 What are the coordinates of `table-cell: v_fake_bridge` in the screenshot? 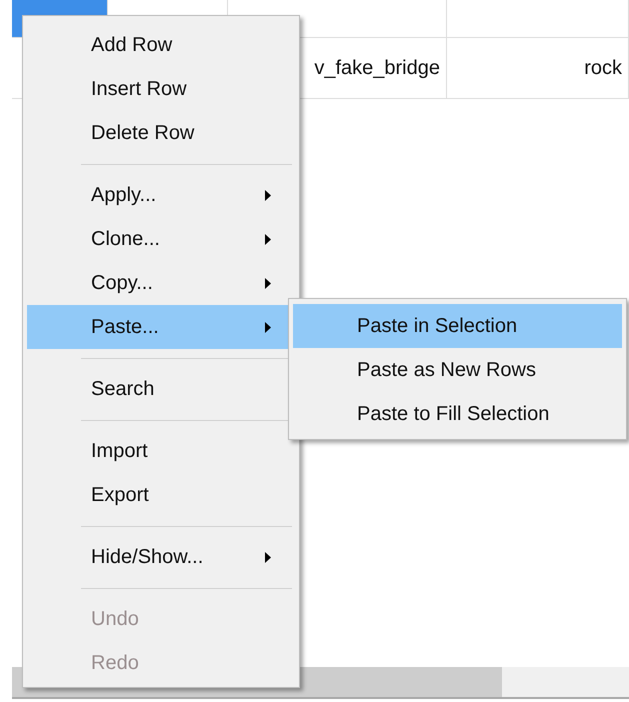 It's located at (377, 68).